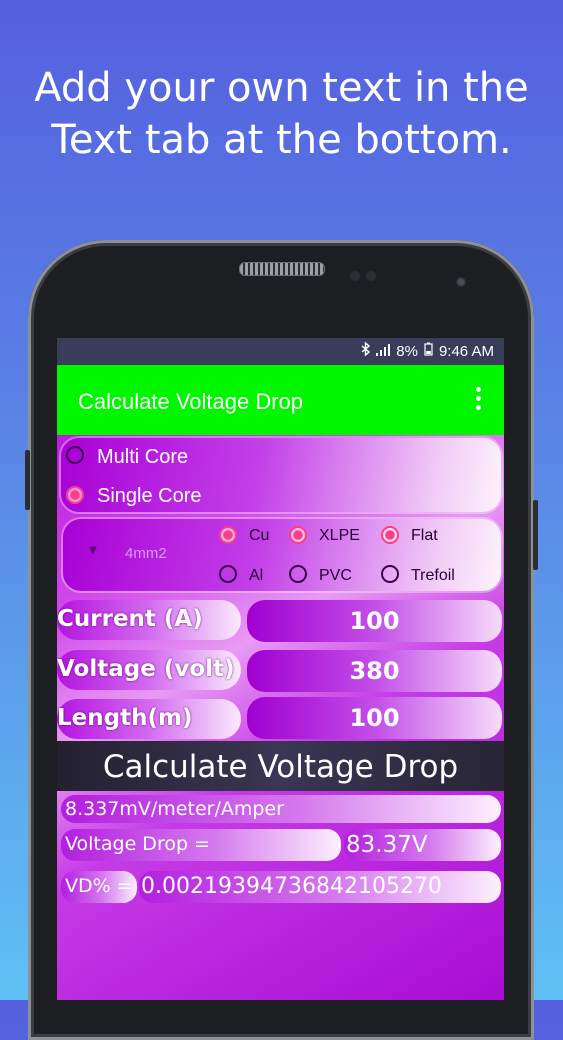 The width and height of the screenshot is (563, 1040). Describe the element at coordinates (280, 766) in the screenshot. I see `calculate-button: Calculate Voltage Drop` at that location.